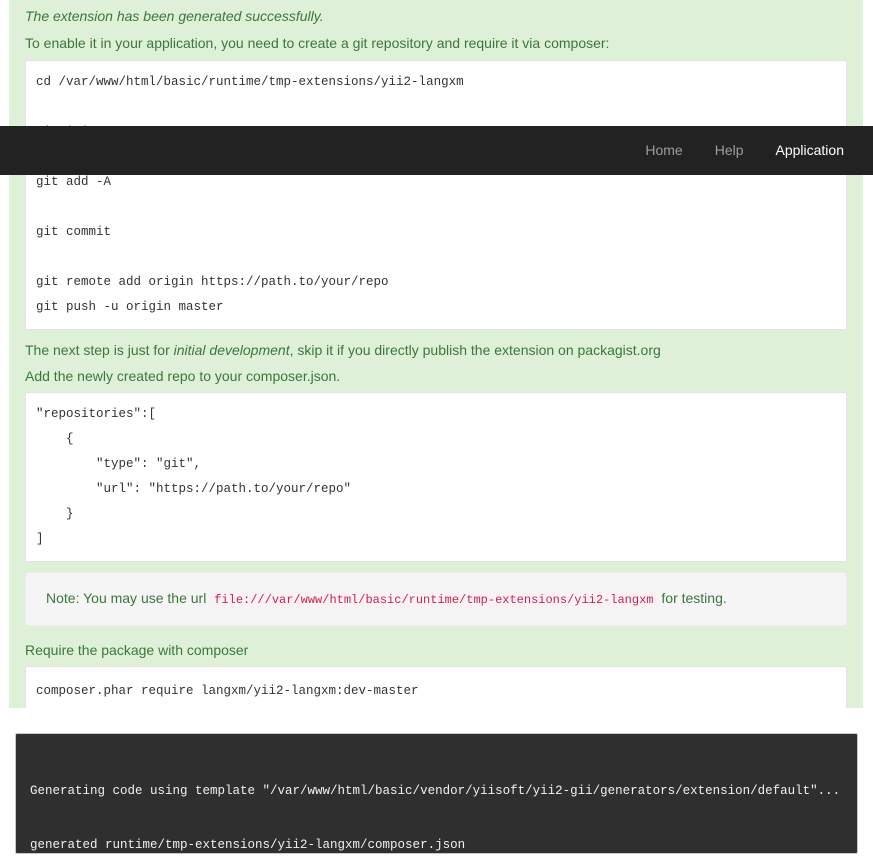  Describe the element at coordinates (126, 598) in the screenshot. I see `note-prefix: Note: You may use the url` at that location.